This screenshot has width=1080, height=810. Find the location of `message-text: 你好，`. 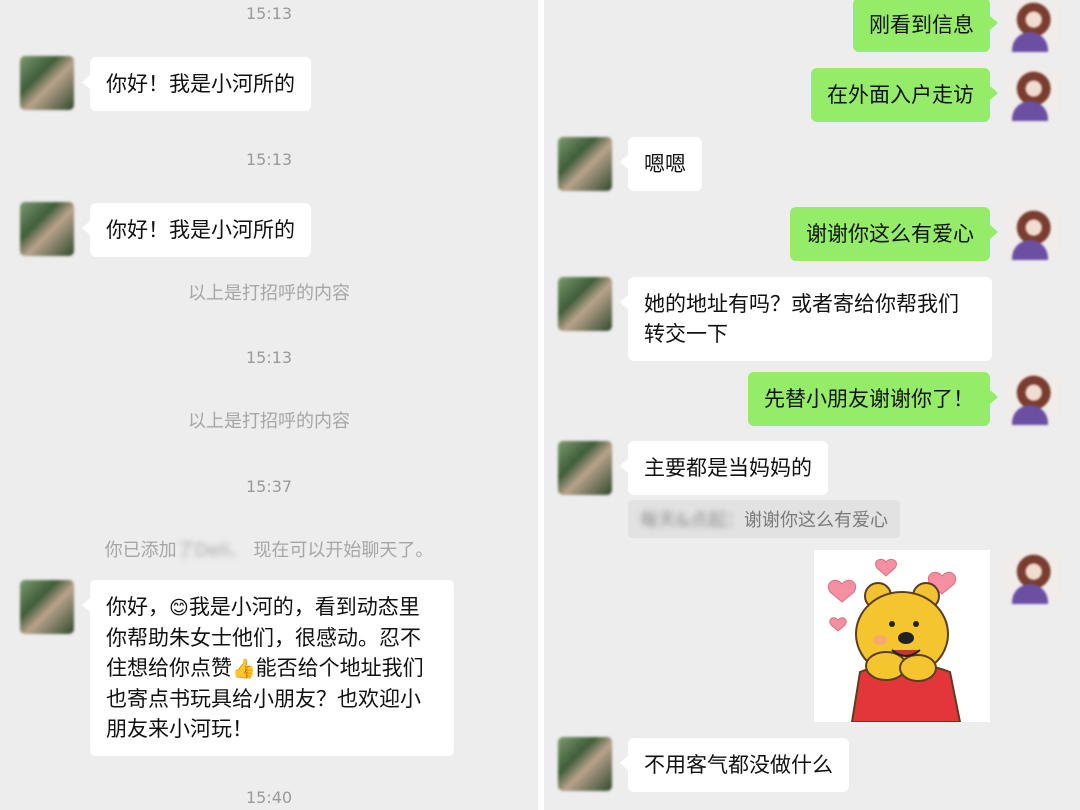

message-text: 你好， is located at coordinates (137, 607).